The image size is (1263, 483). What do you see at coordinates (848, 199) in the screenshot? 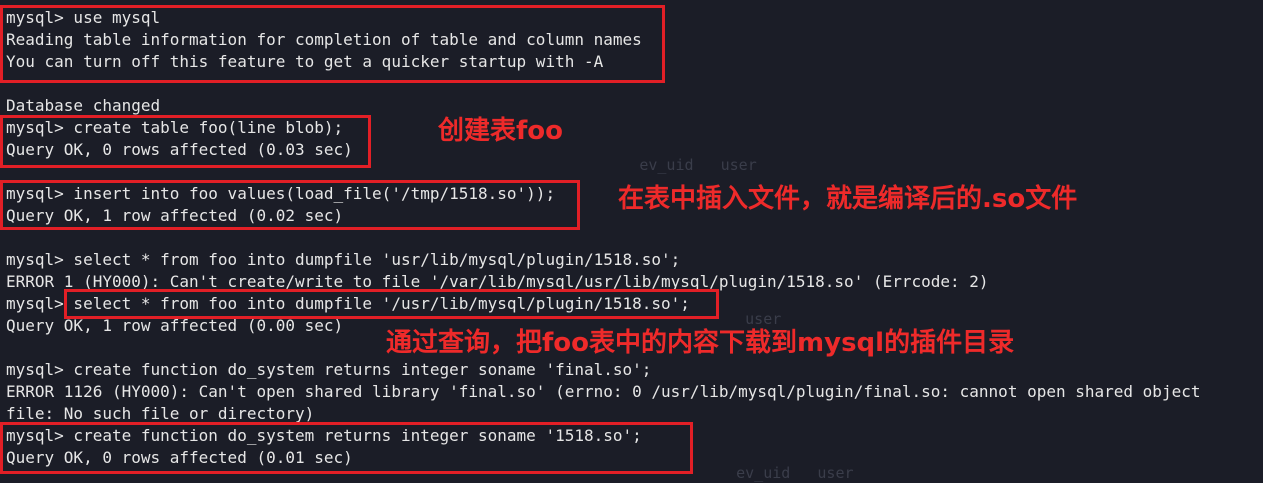
I see `annotation-insert-file: 在表中插入文件，就是编译后的.so文件` at bounding box center [848, 199].